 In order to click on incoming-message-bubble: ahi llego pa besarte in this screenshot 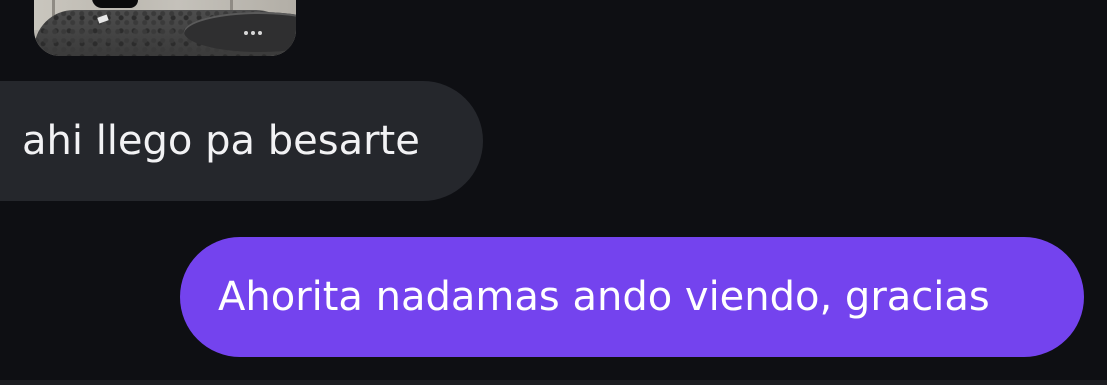, I will do `click(241, 141)`.